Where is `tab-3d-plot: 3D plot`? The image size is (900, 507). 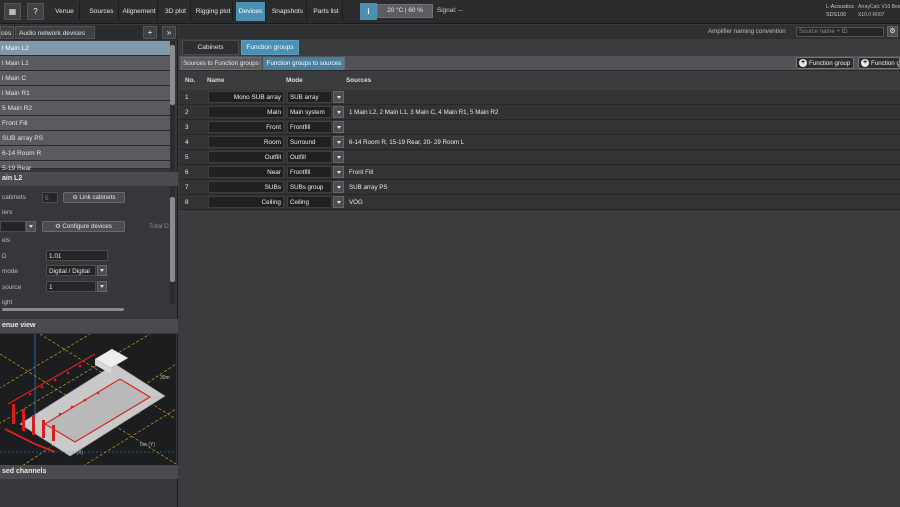
tab-3d-plot: 3D plot is located at coordinates (176, 11).